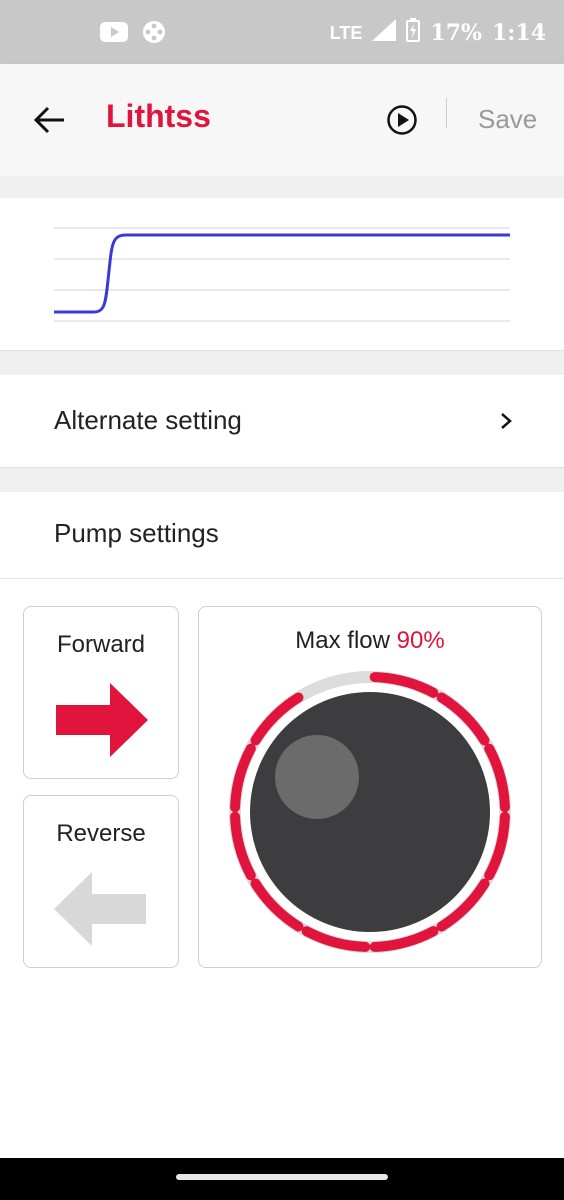 The image size is (564, 1200). I want to click on reverse-button: Reverse, so click(101, 881).